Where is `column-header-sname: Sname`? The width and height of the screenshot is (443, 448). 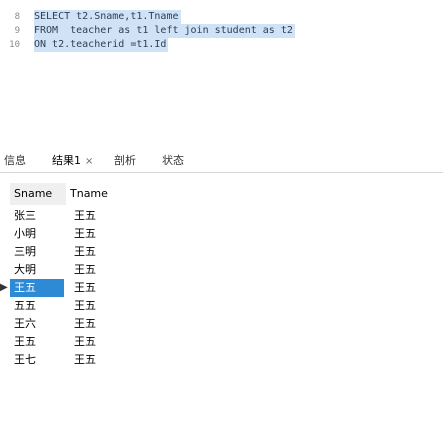 column-header-sname: Sname is located at coordinates (39, 194).